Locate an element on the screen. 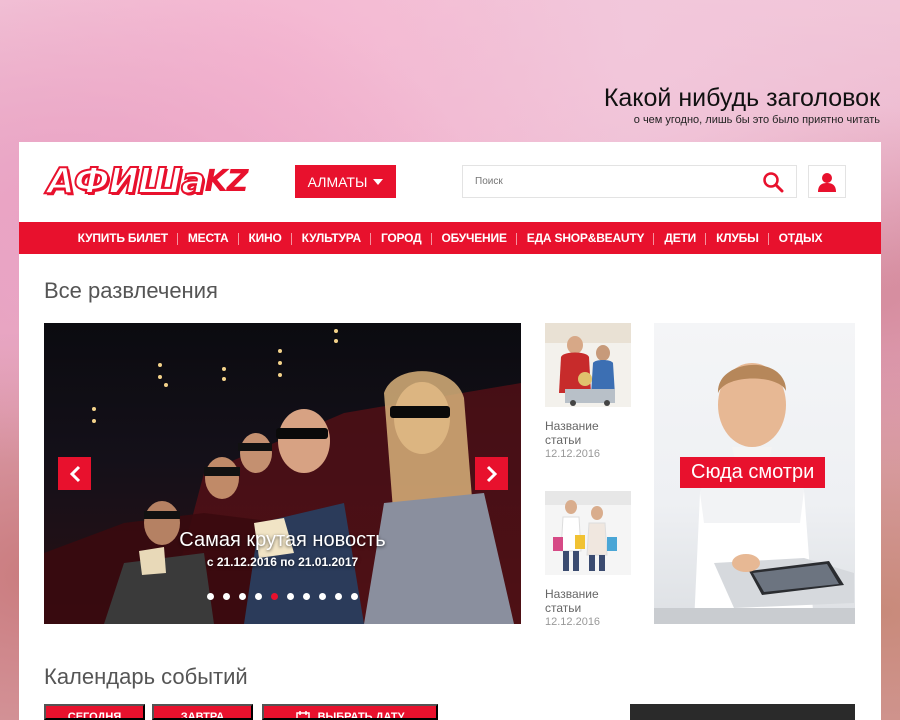 The image size is (900, 720). chevron-right-icon is located at coordinates (491, 473).